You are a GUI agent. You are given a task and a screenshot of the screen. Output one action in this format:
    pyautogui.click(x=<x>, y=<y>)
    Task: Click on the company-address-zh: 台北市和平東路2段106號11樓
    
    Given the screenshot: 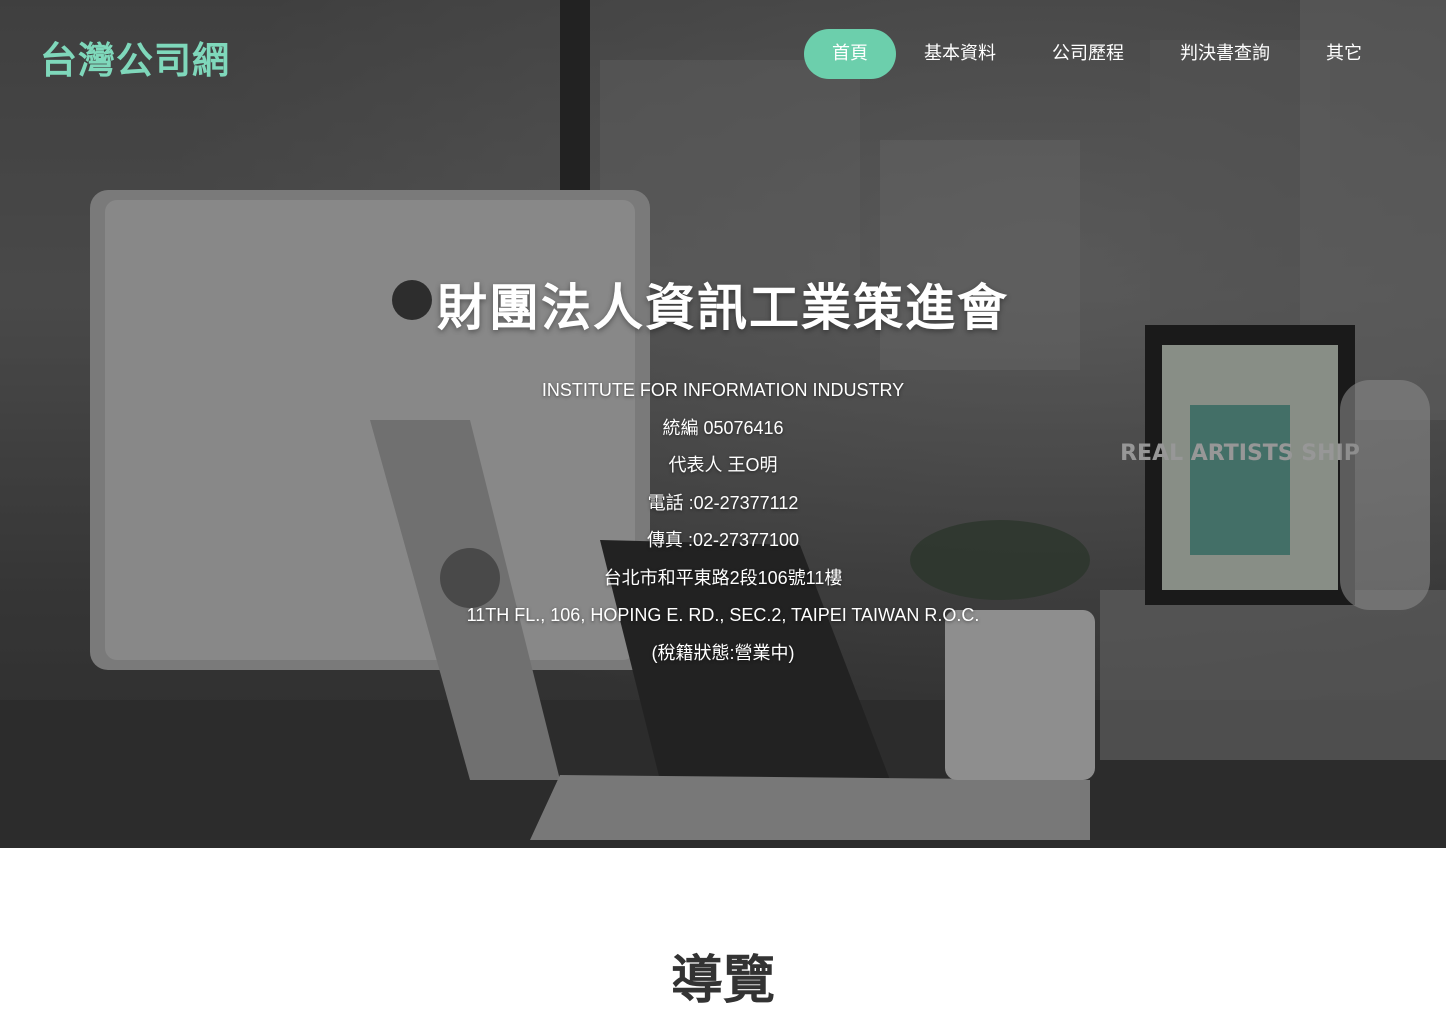 What is the action you would take?
    pyautogui.click(x=723, y=577)
    